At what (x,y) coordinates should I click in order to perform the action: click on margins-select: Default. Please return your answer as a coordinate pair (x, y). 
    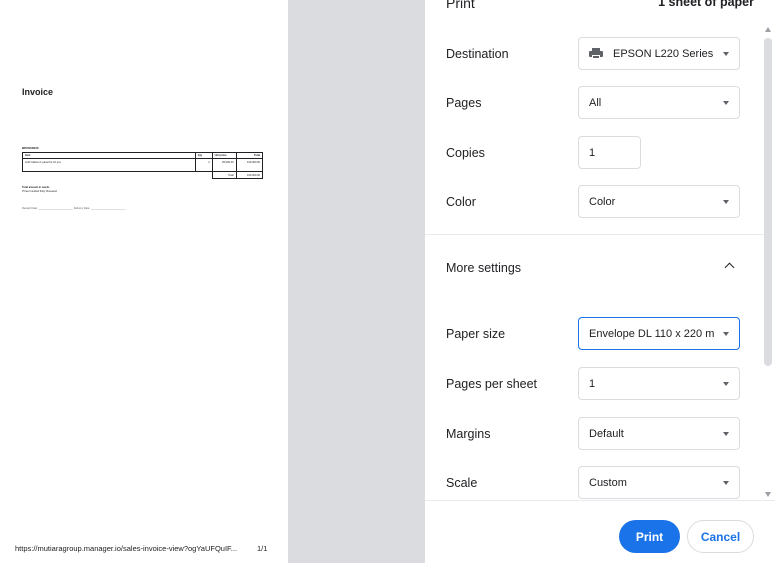
    Looking at the image, I should click on (659, 433).